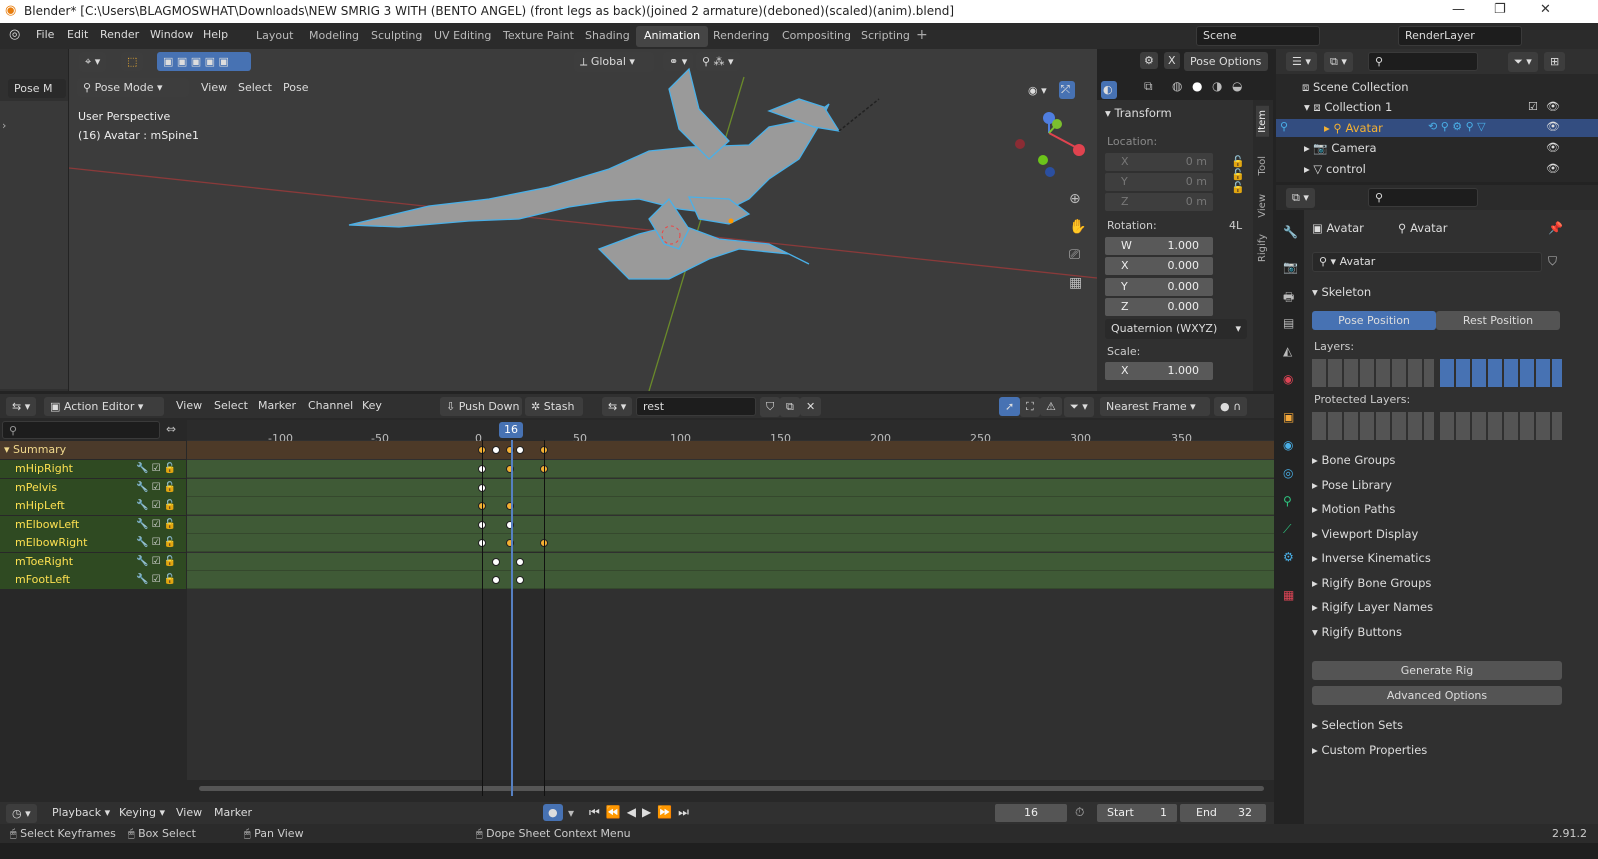 The width and height of the screenshot is (1598, 859). Describe the element at coordinates (1159, 162) in the screenshot. I see `location-x-field: X 0 m` at that location.